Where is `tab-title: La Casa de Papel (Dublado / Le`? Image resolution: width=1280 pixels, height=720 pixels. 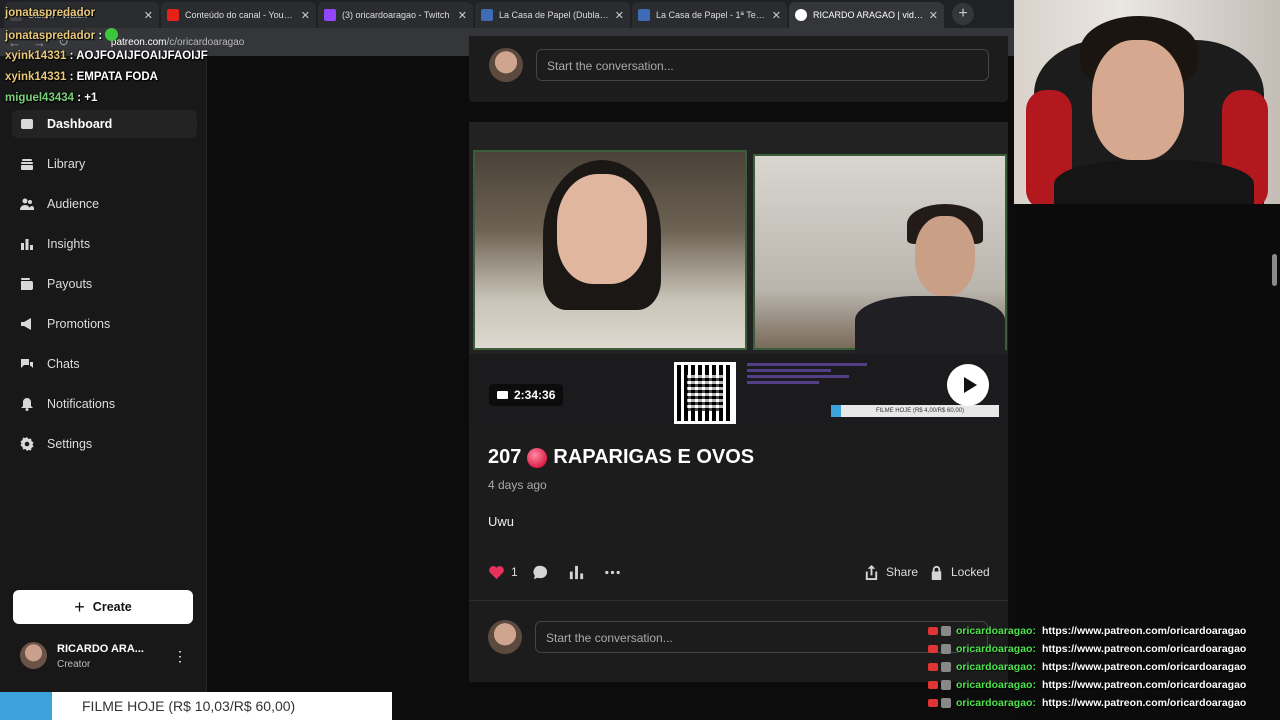
tab-title: La Casa de Papel (Dublado / Le is located at coordinates (555, 15).